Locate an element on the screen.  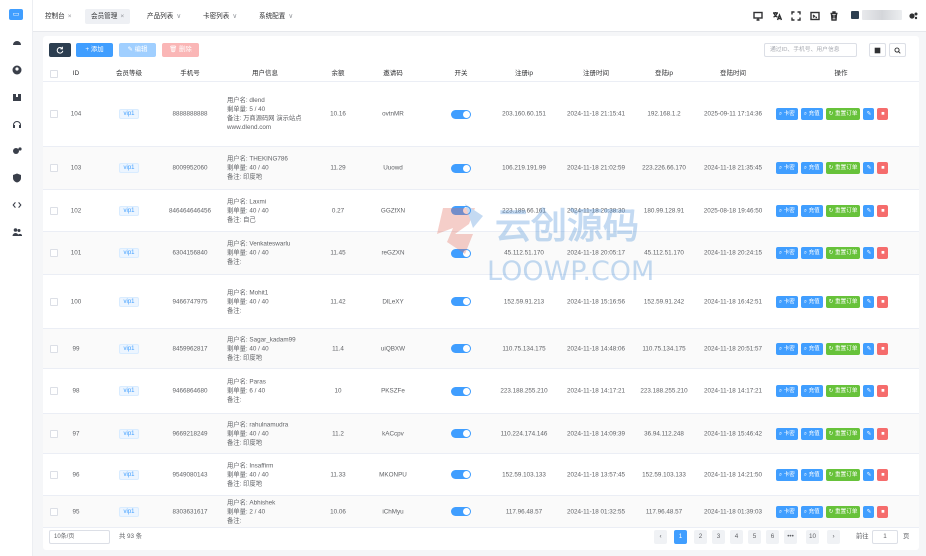
tab-system: 系统配置 ∨ is located at coordinates (276, 16).